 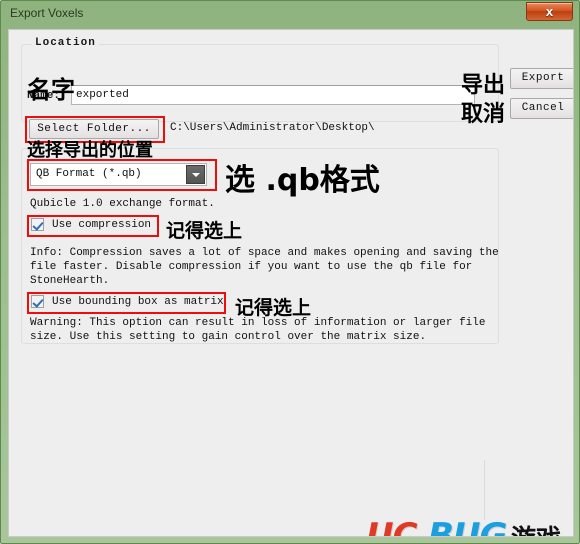 What do you see at coordinates (392, 526) in the screenshot?
I see `watermark-uc: UC` at bounding box center [392, 526].